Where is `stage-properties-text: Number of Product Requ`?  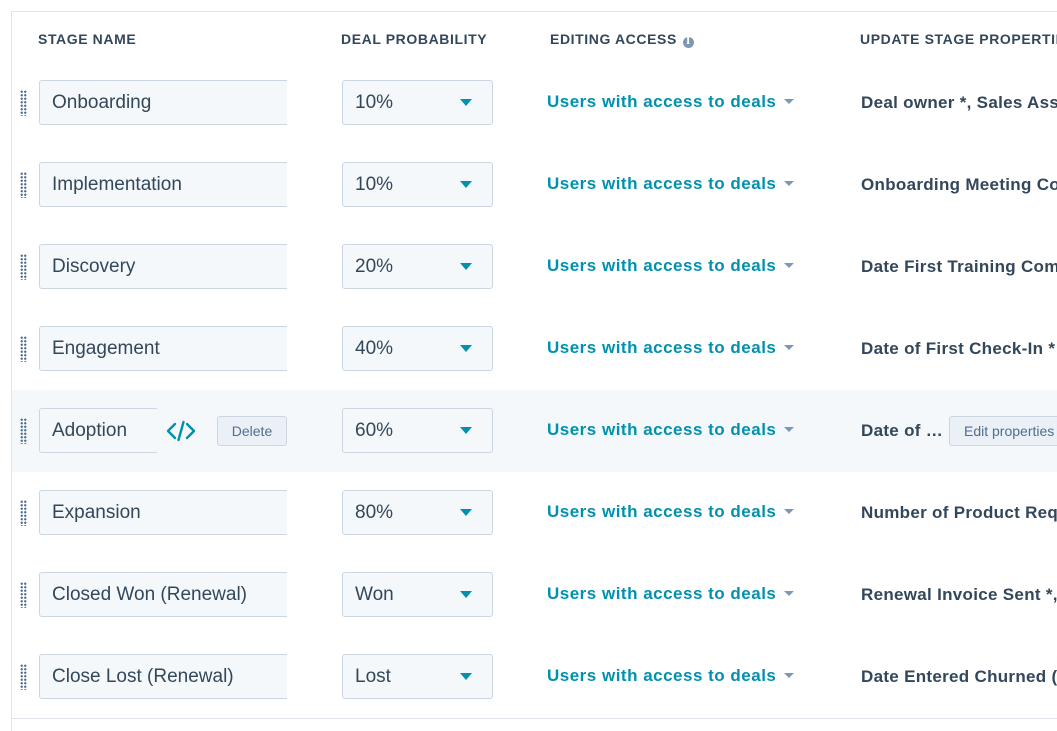 stage-properties-text: Number of Product Requ is located at coordinates (959, 512).